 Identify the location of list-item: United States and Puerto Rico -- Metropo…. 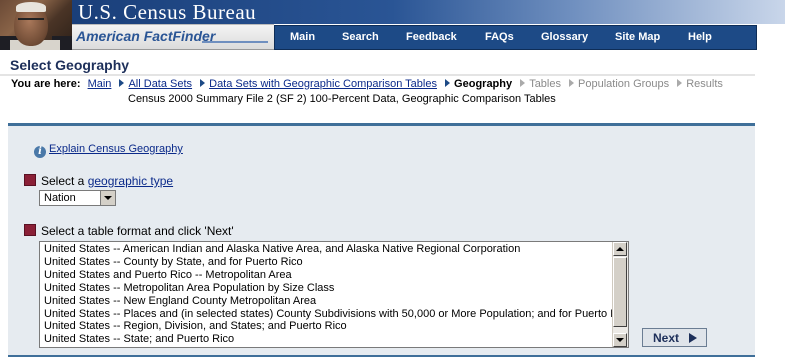
(326, 275).